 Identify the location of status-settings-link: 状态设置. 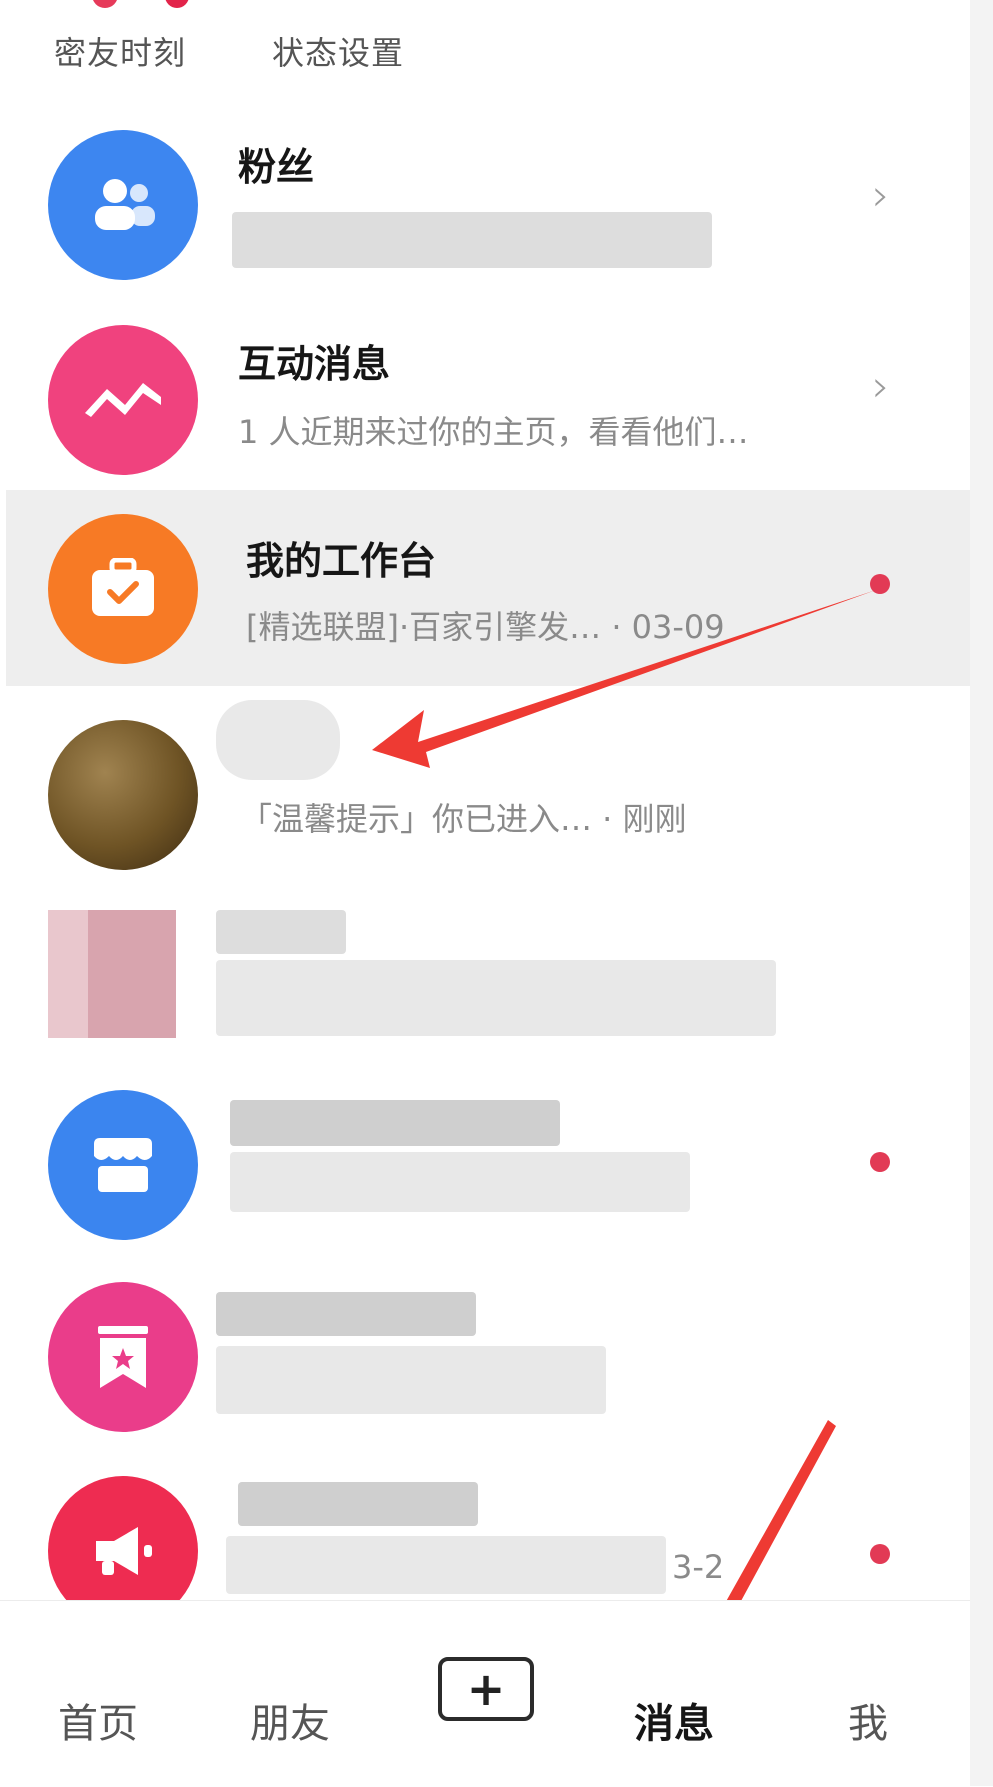
(338, 51).